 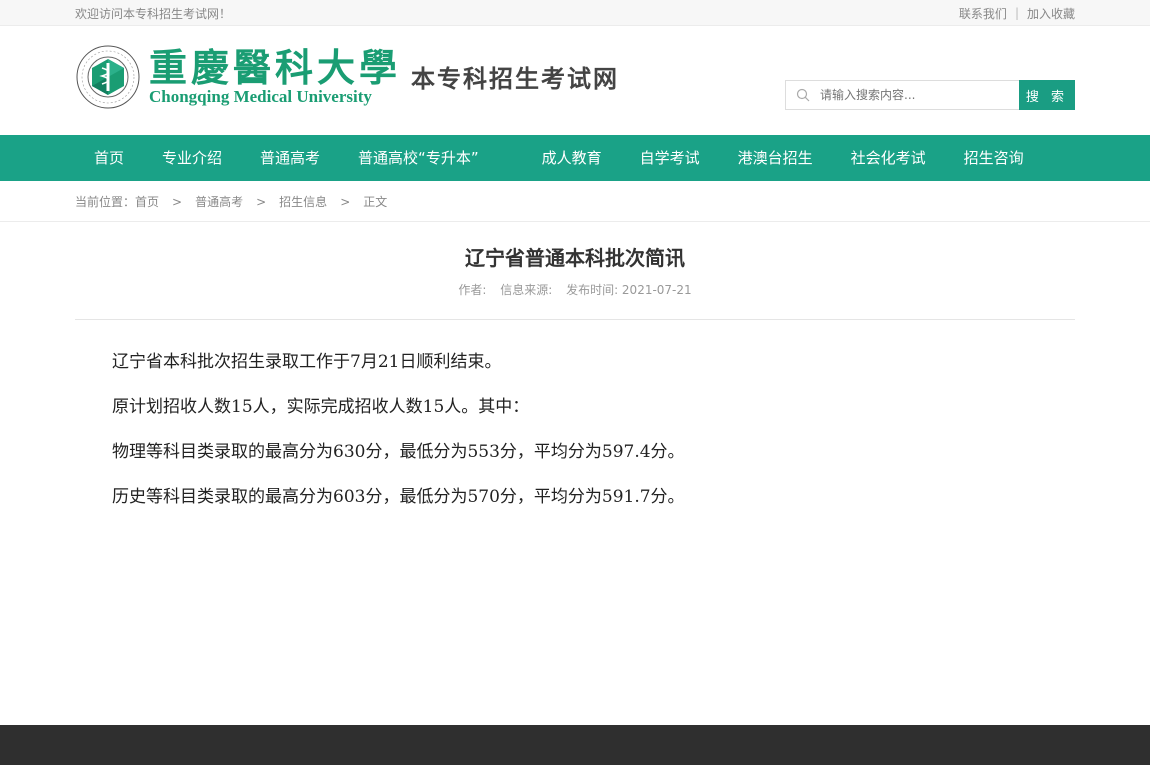 What do you see at coordinates (803, 95) in the screenshot?
I see `search-icon` at bounding box center [803, 95].